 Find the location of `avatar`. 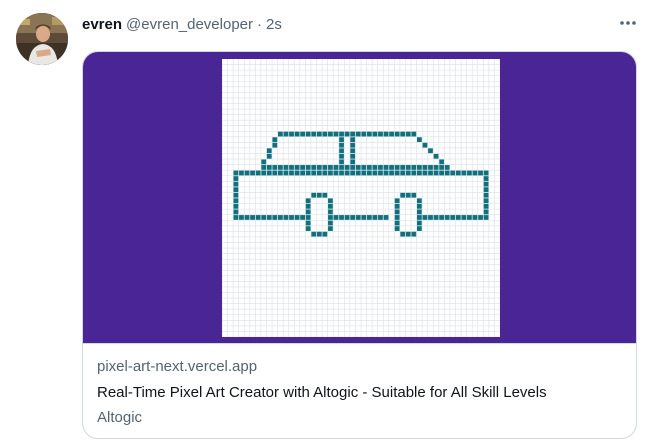

avatar is located at coordinates (42, 39).